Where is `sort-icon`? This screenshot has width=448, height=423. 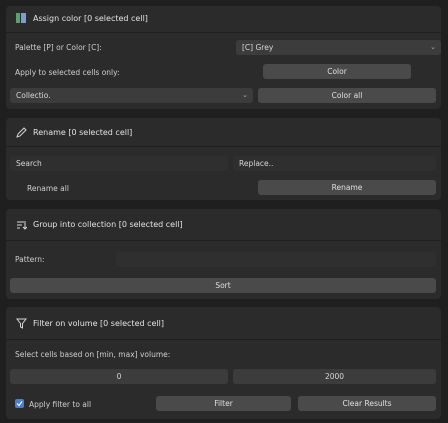 sort-icon is located at coordinates (21, 224).